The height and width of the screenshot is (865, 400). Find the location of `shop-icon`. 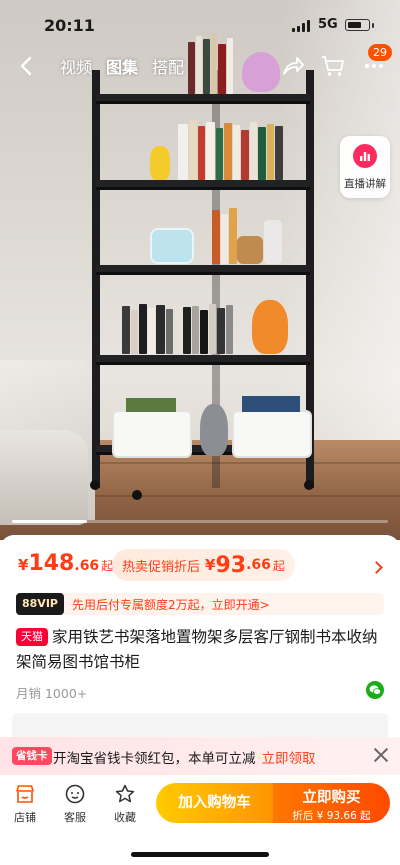

shop-icon is located at coordinates (25, 794).